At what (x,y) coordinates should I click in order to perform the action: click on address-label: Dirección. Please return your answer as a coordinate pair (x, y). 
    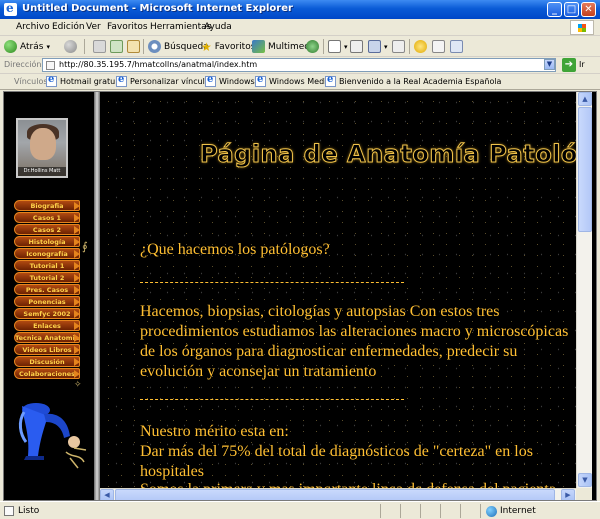
    Looking at the image, I should click on (23, 64).